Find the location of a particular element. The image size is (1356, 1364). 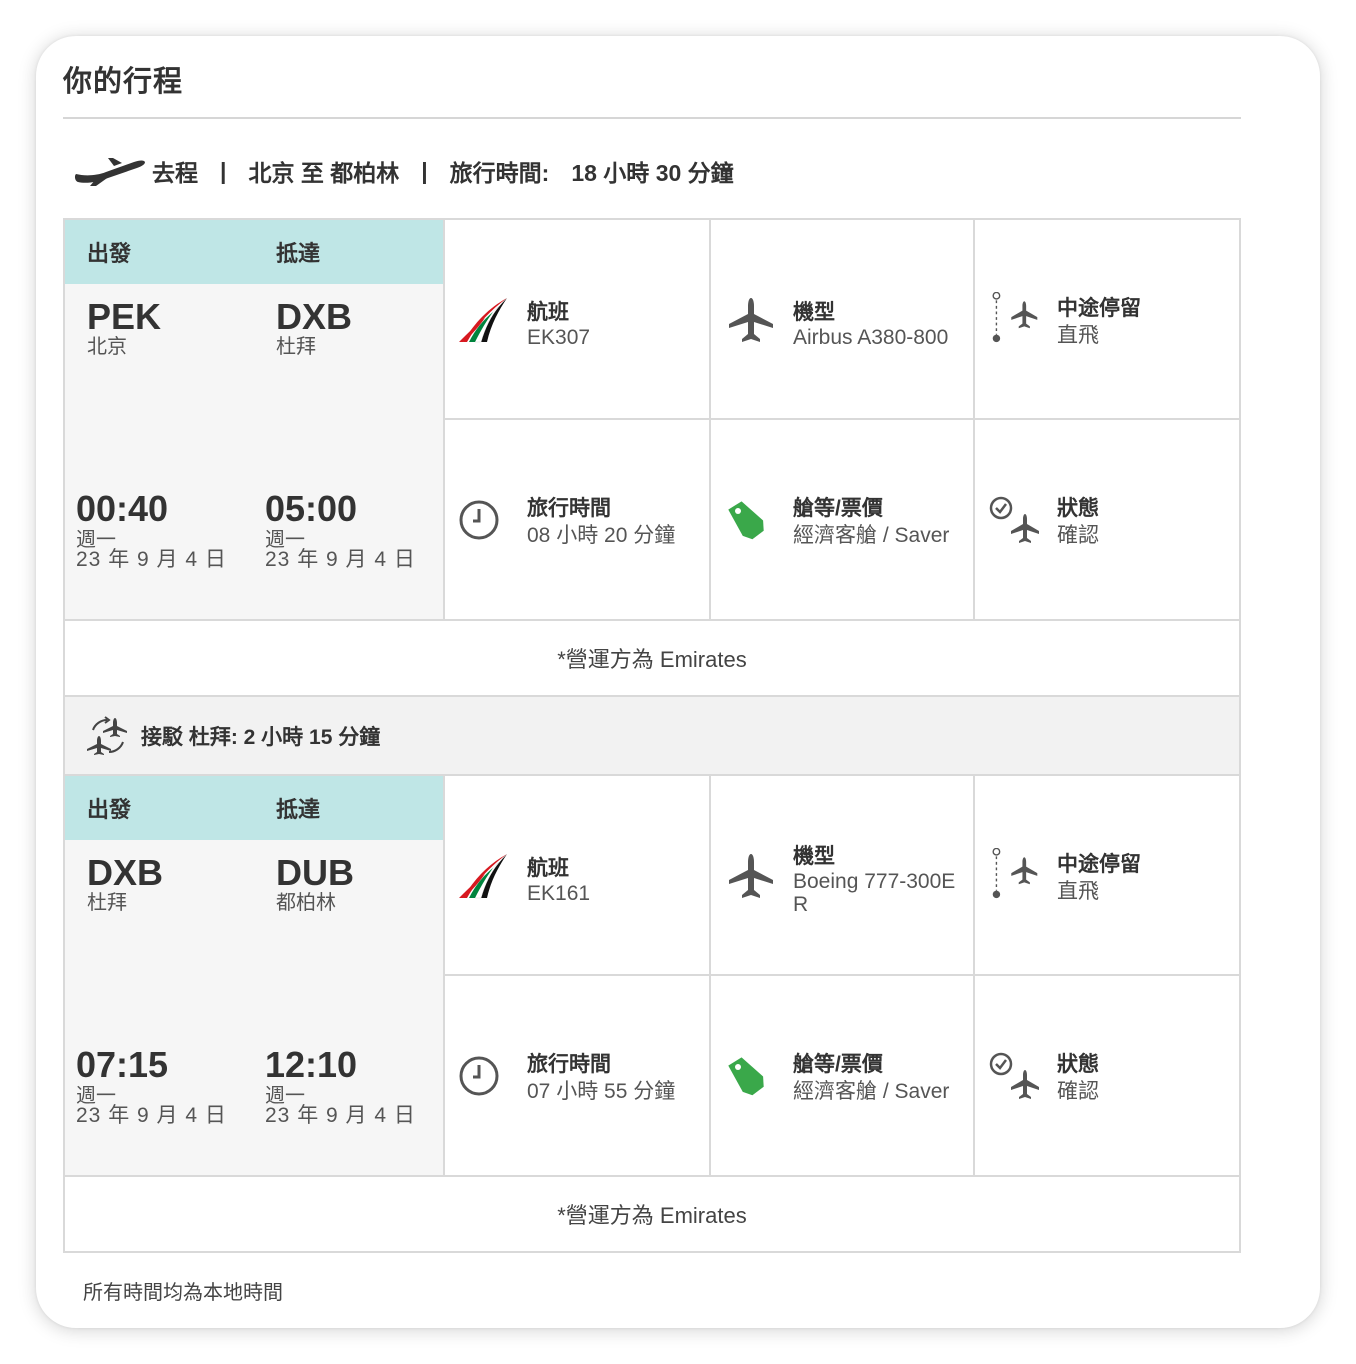

arrival-city: 都柏林 is located at coordinates (306, 903).